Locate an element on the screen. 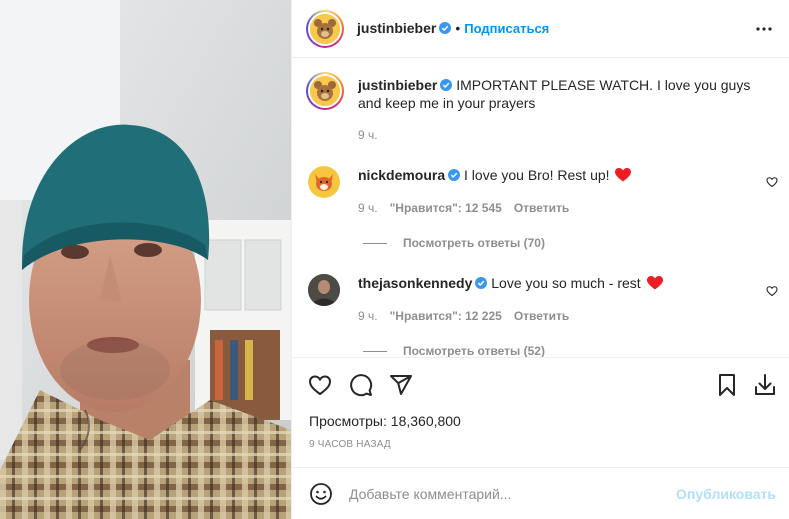 The height and width of the screenshot is (519, 789). view-replies-button: Посмотреть ответы (52) is located at coordinates (454, 350).